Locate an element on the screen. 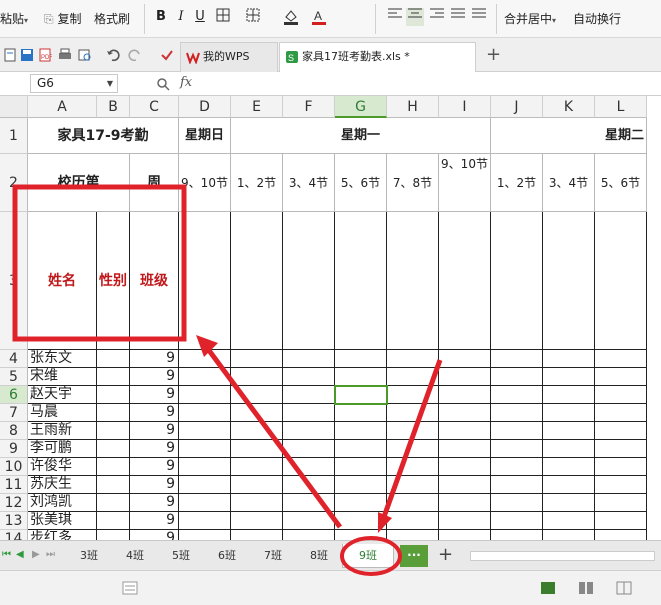  sheet-tab-9: 9班 is located at coordinates (368, 556).